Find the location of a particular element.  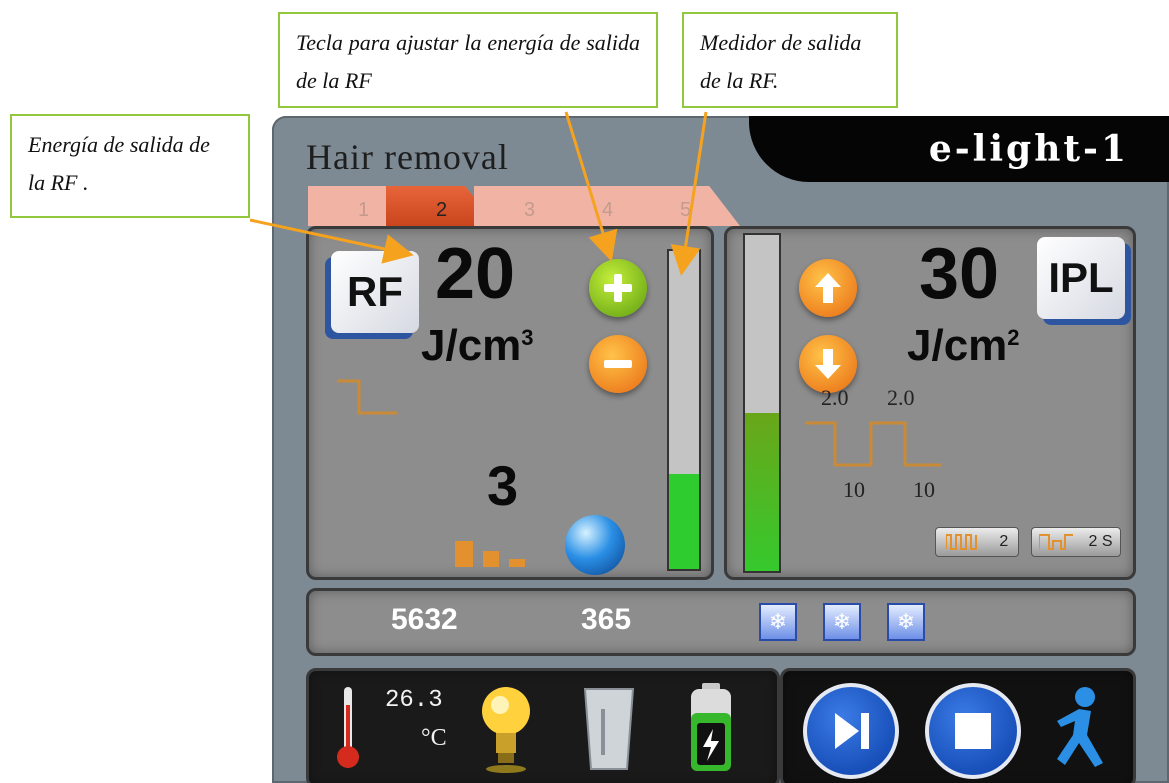

temperature-value: 26.3 is located at coordinates (414, 700).